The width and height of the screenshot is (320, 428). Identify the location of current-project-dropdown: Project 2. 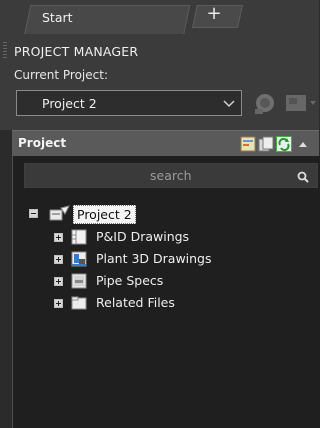
(129, 103).